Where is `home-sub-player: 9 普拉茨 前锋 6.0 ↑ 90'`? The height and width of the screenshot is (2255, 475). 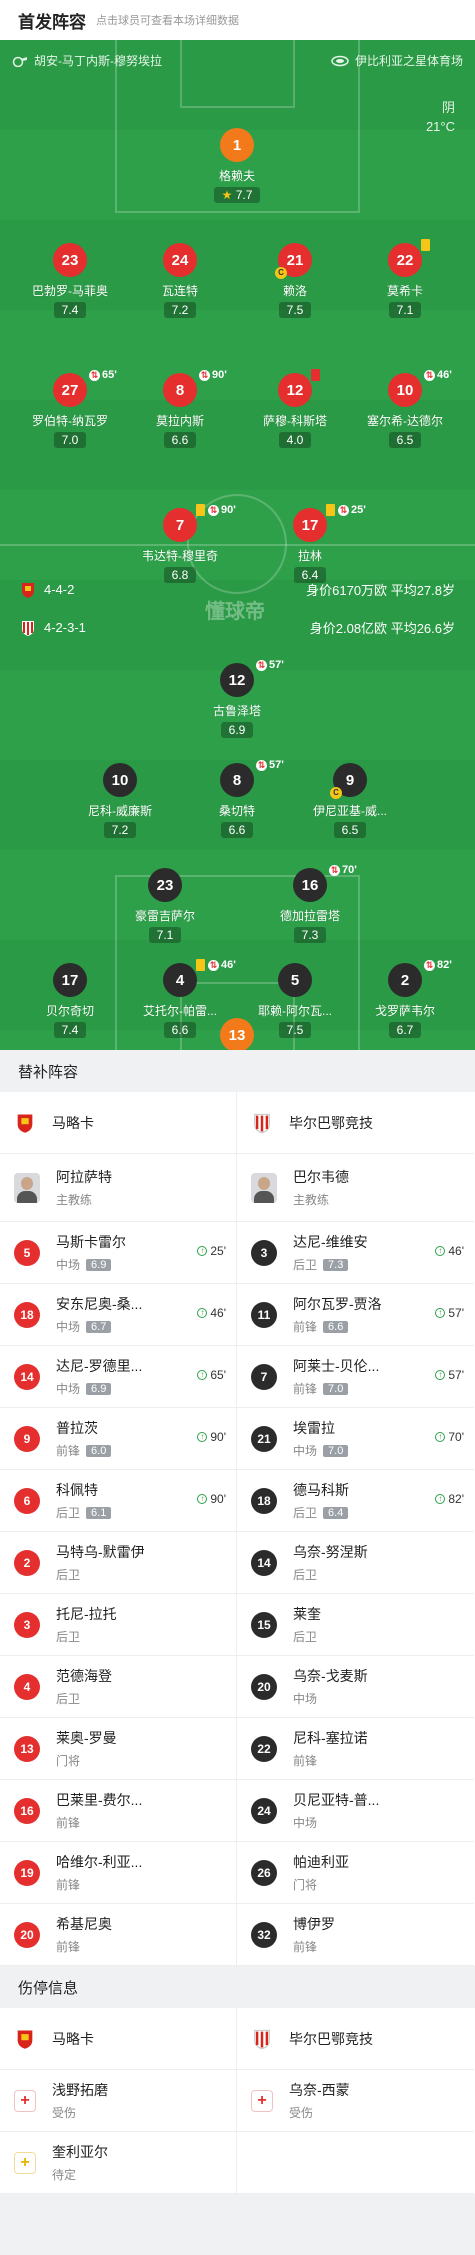
home-sub-player: 9 普拉茨 前锋 6.0 ↑ 90' is located at coordinates (118, 1439).